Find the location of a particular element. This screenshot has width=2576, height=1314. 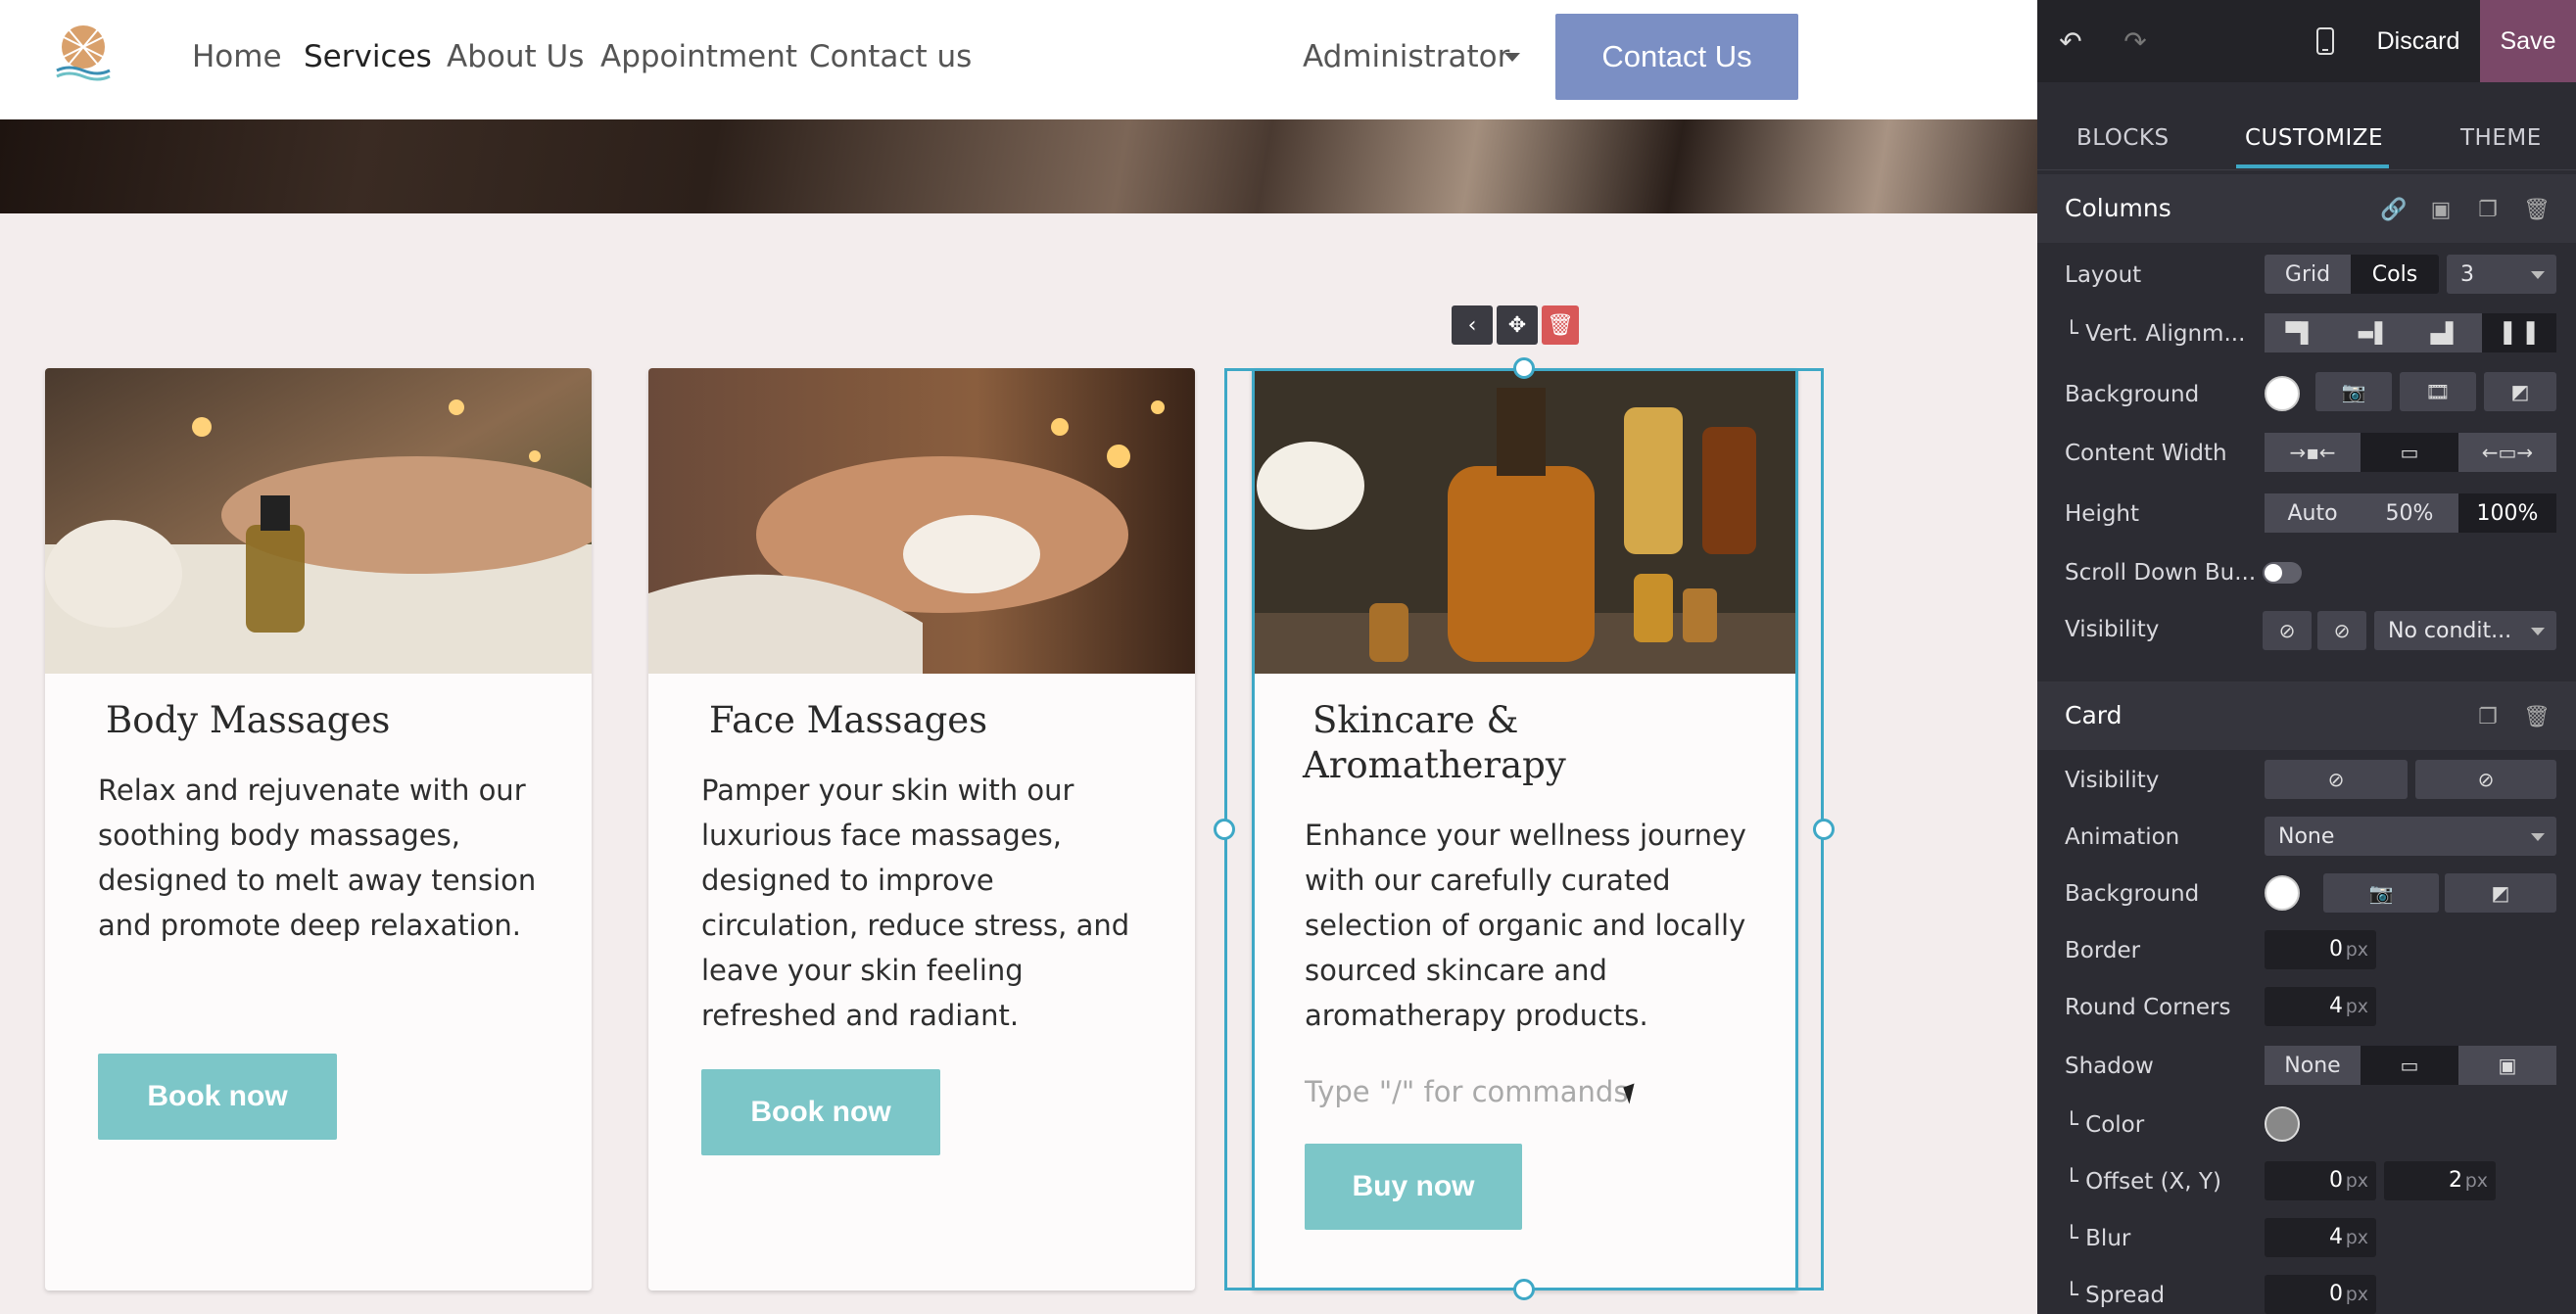

blur-input: 4 px is located at coordinates (2320, 1237).